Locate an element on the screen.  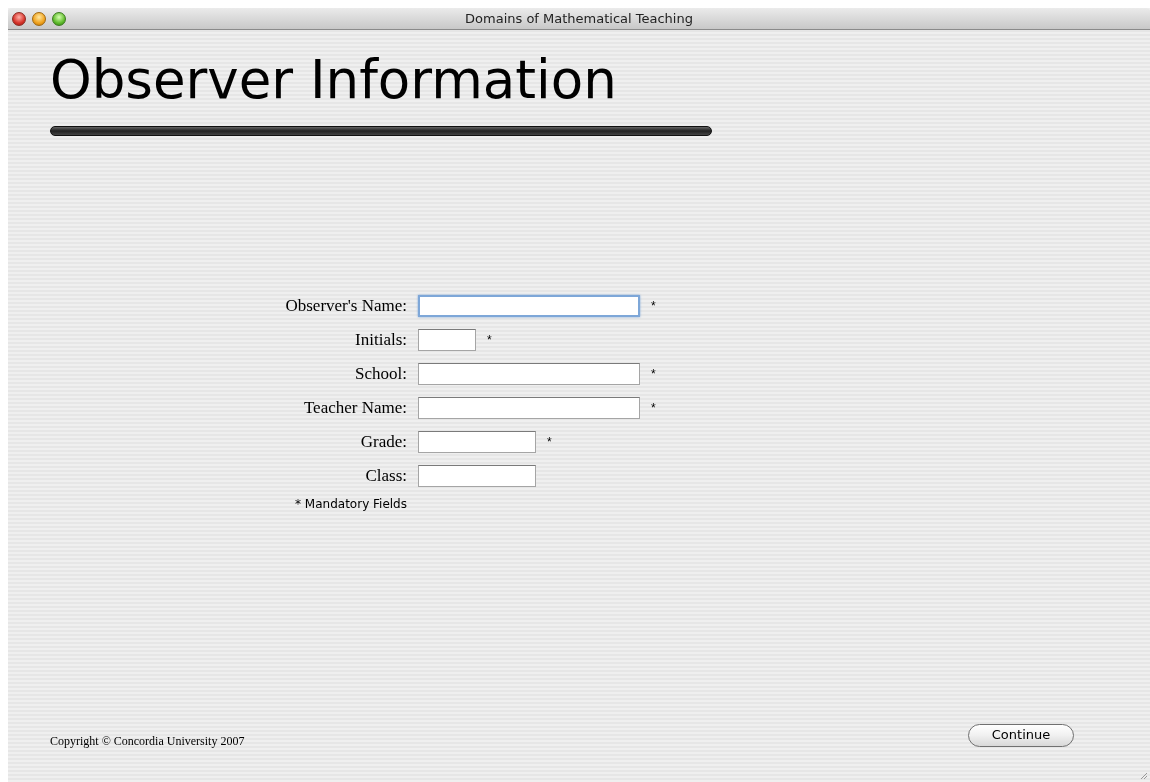
field-label: Teacher Name: is located at coordinates (355, 408).